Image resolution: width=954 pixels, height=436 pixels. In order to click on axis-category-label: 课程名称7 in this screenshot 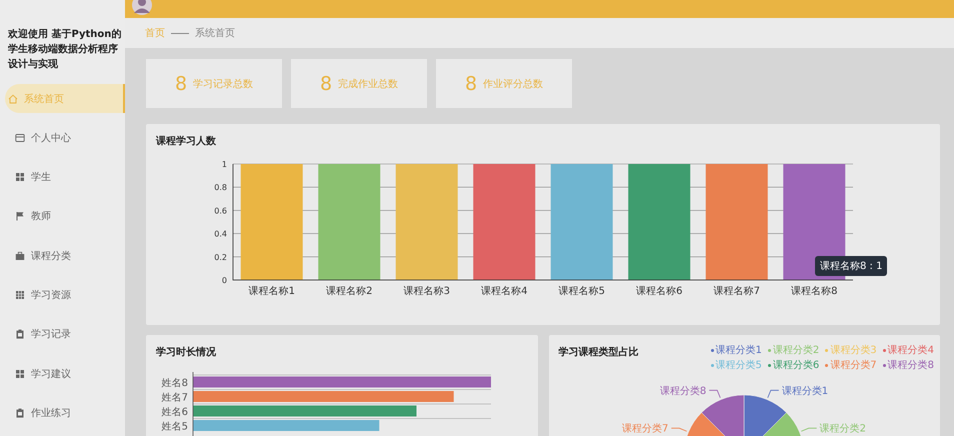, I will do `click(737, 291)`.